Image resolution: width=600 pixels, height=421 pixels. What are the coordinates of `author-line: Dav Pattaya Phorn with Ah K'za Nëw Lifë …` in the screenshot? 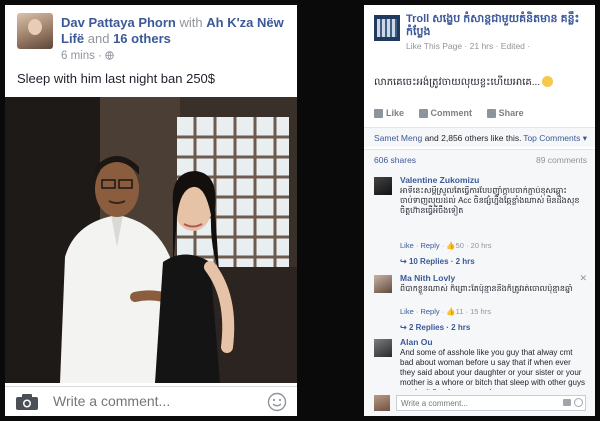 It's located at (175, 31).